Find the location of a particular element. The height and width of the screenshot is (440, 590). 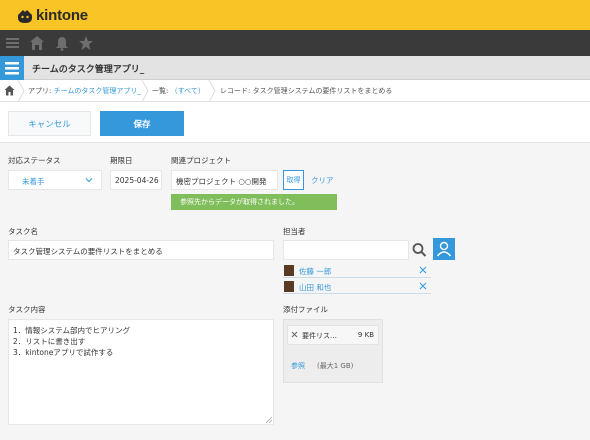

file-size: 9 KB is located at coordinates (365, 335).